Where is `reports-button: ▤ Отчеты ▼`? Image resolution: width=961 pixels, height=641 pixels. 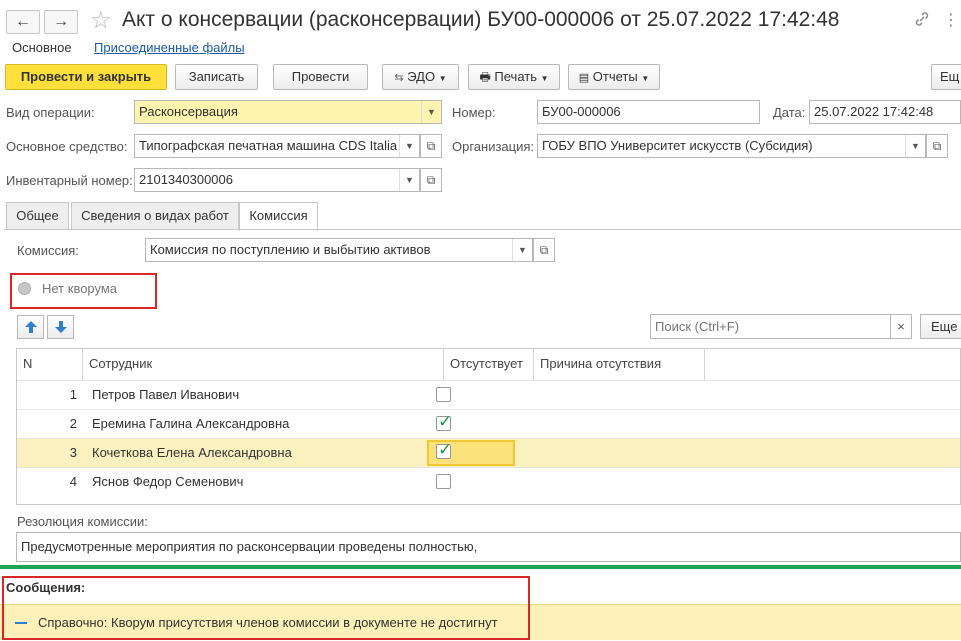
reports-button: ▤ Отчеты ▼ is located at coordinates (614, 77).